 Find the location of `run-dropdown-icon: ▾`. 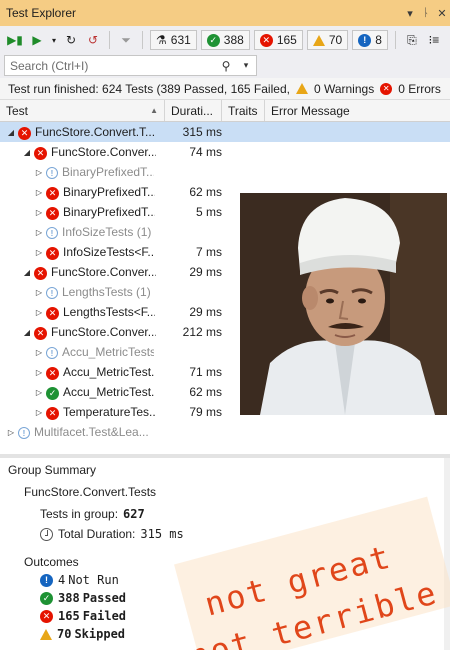

run-dropdown-icon: ▾ is located at coordinates (54, 40).